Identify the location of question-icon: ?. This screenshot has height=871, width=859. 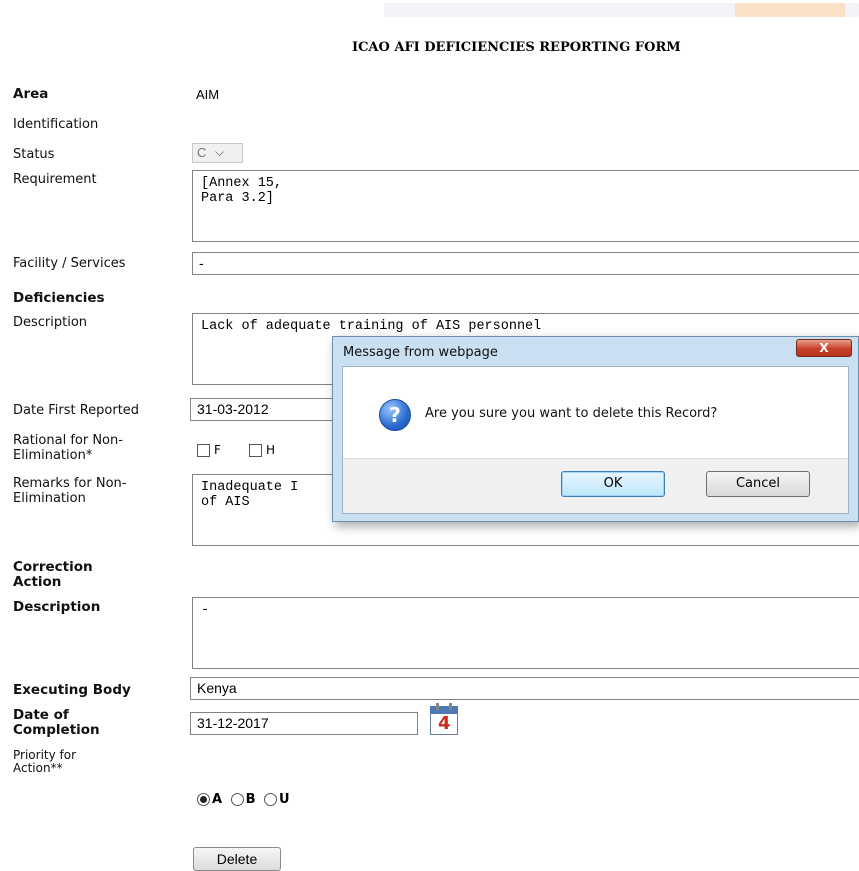
(395, 415).